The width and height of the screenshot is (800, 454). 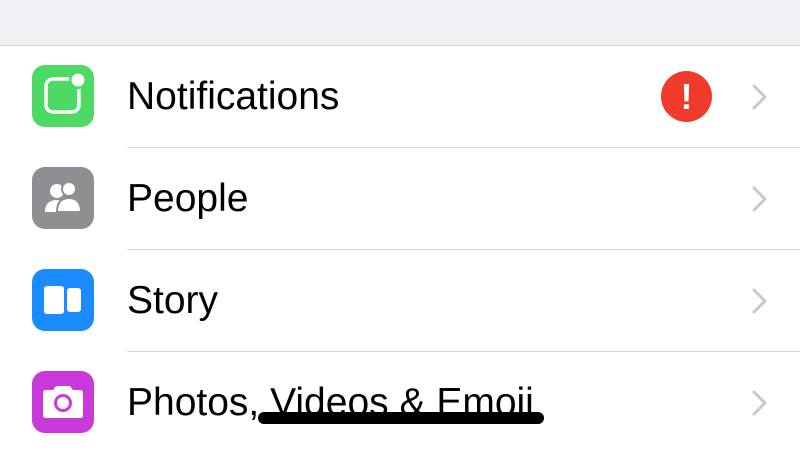 What do you see at coordinates (233, 96) in the screenshot?
I see `settings-row-label: Notifications` at bounding box center [233, 96].